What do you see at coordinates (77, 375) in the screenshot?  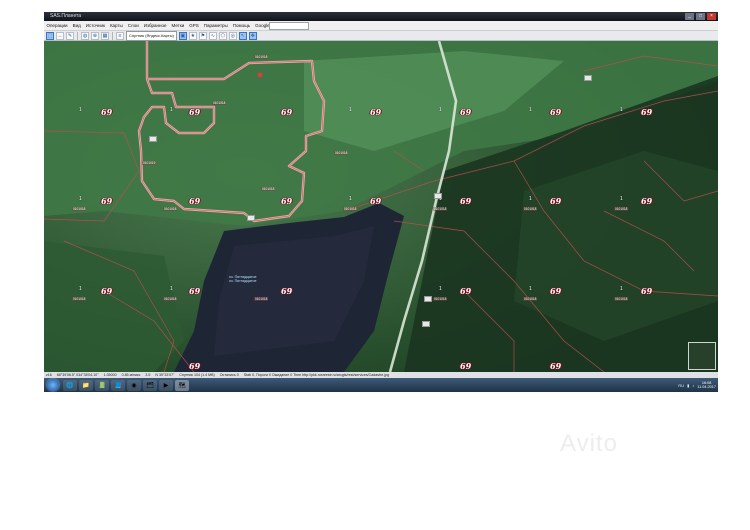 I see `cursor-coordinates: 68°39'06.5" 034°35'04.10"` at bounding box center [77, 375].